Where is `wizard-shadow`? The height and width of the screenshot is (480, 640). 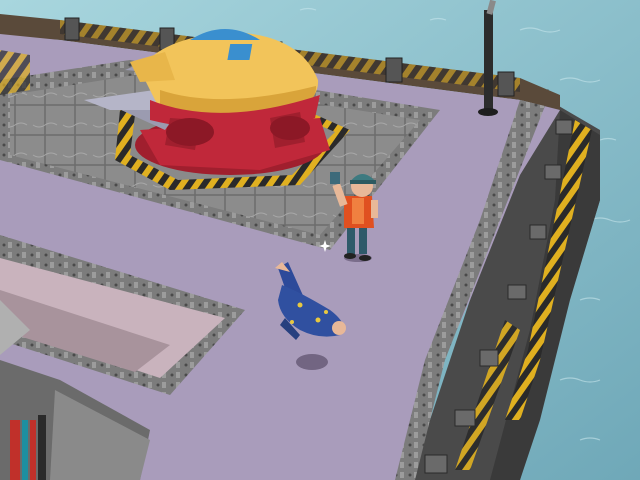 wizard-shadow is located at coordinates (312, 362).